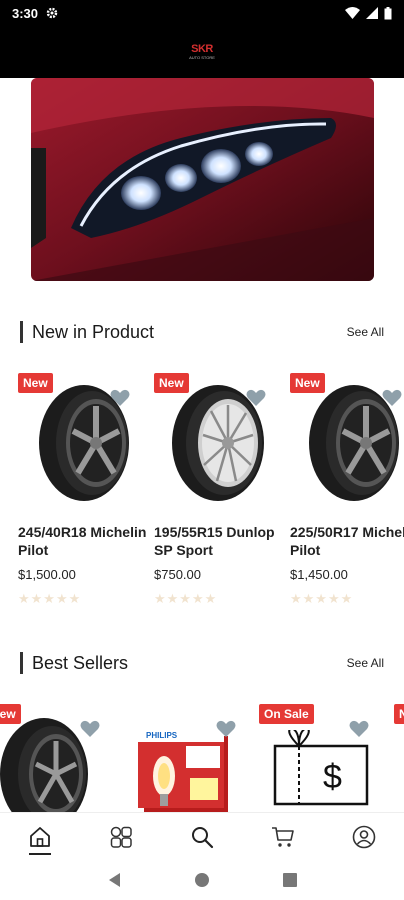  I want to click on product-card: PHILIPS, so click(185, 758).